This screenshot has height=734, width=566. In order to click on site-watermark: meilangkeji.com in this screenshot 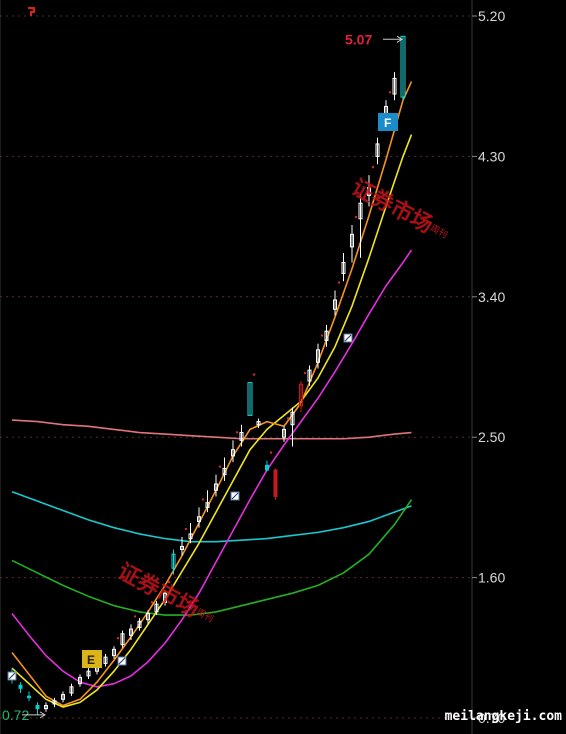, I will do `click(503, 716)`.